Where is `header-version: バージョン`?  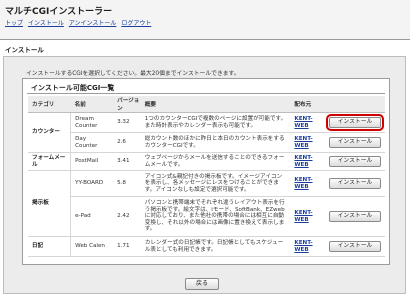 header-version: バージョン is located at coordinates (127, 104).